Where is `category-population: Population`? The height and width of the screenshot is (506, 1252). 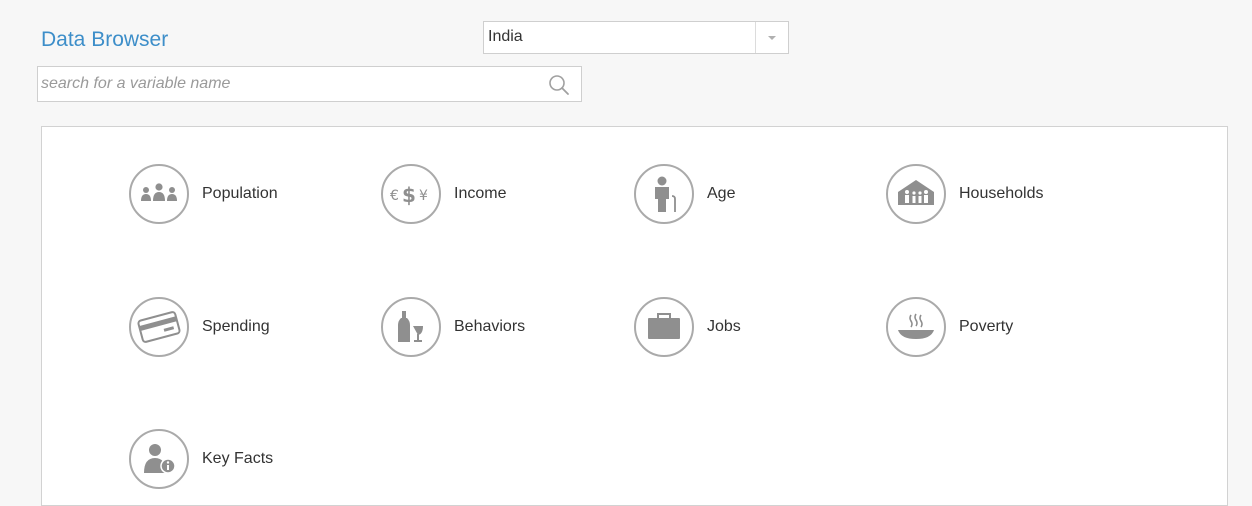 category-population: Population is located at coordinates (203, 194).